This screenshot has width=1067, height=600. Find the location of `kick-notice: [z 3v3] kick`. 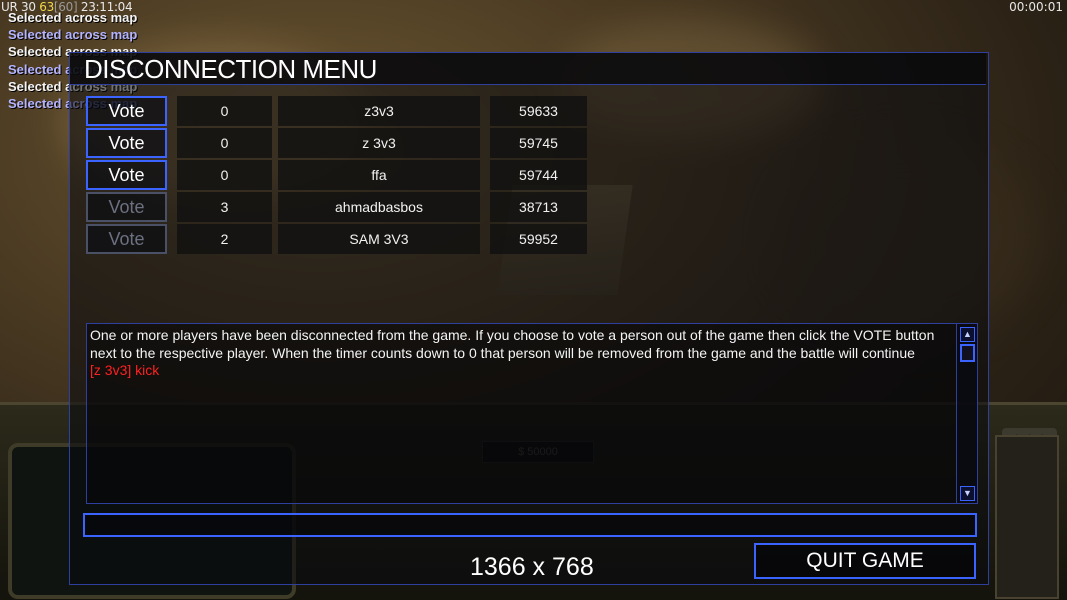

kick-notice: [z 3v3] kick is located at coordinates (125, 370).